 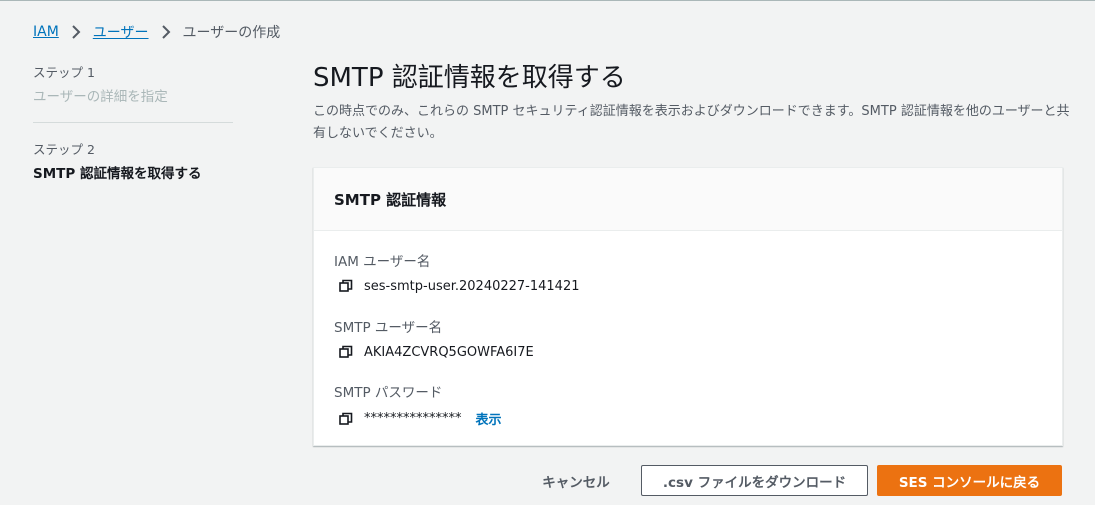 I want to click on field-label: SMTP パスワード, so click(x=388, y=393).